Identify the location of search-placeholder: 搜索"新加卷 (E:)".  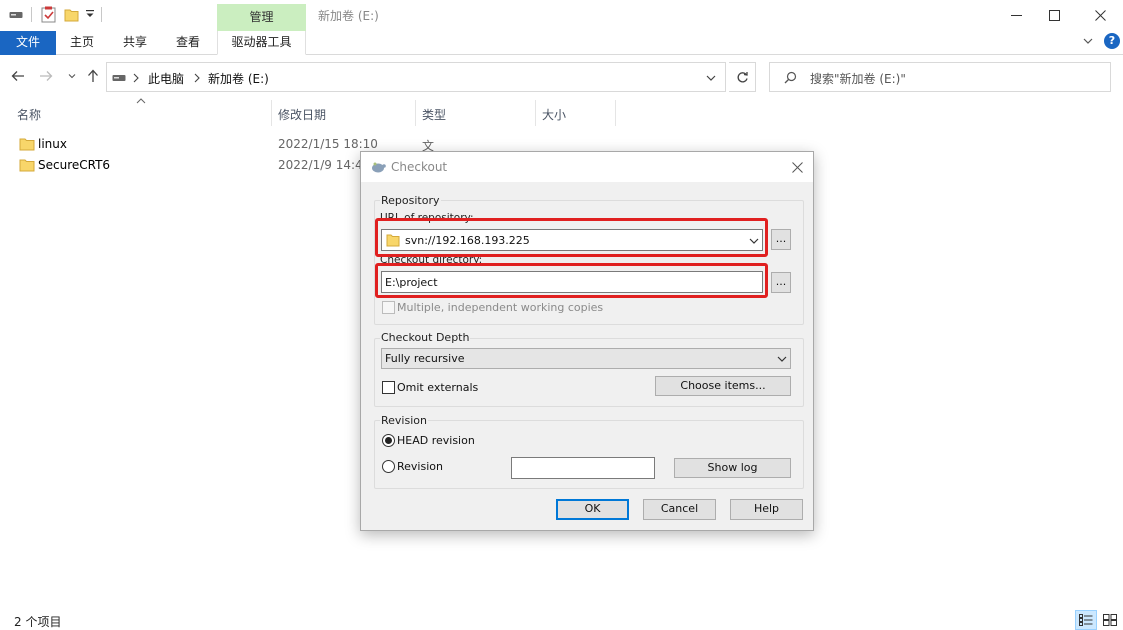
(858, 79).